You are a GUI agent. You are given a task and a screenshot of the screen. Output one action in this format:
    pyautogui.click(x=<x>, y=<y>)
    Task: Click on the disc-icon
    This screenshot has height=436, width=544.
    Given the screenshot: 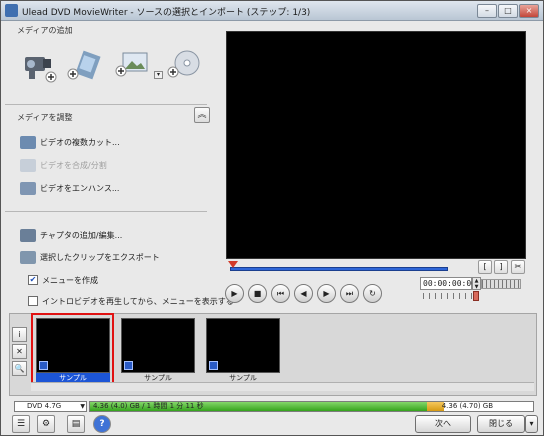 What is the action you would take?
    pyautogui.click(x=183, y=64)
    